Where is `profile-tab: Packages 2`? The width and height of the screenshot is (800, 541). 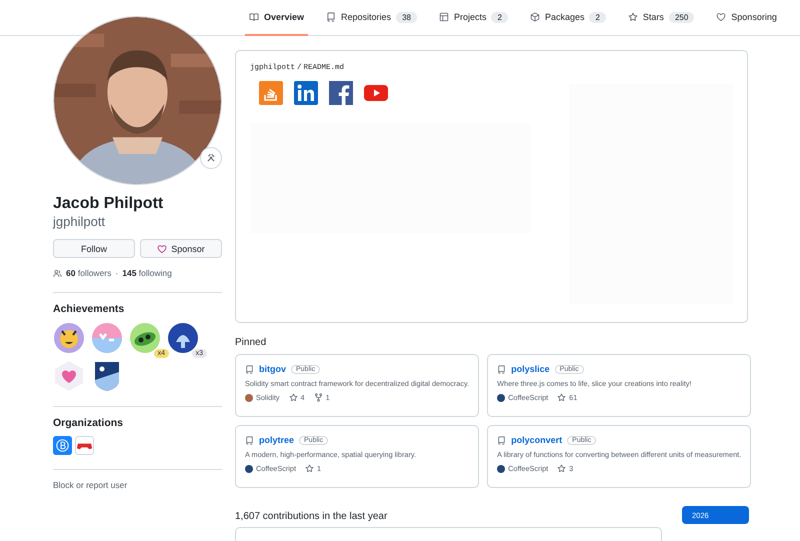 profile-tab: Packages 2 is located at coordinates (568, 18).